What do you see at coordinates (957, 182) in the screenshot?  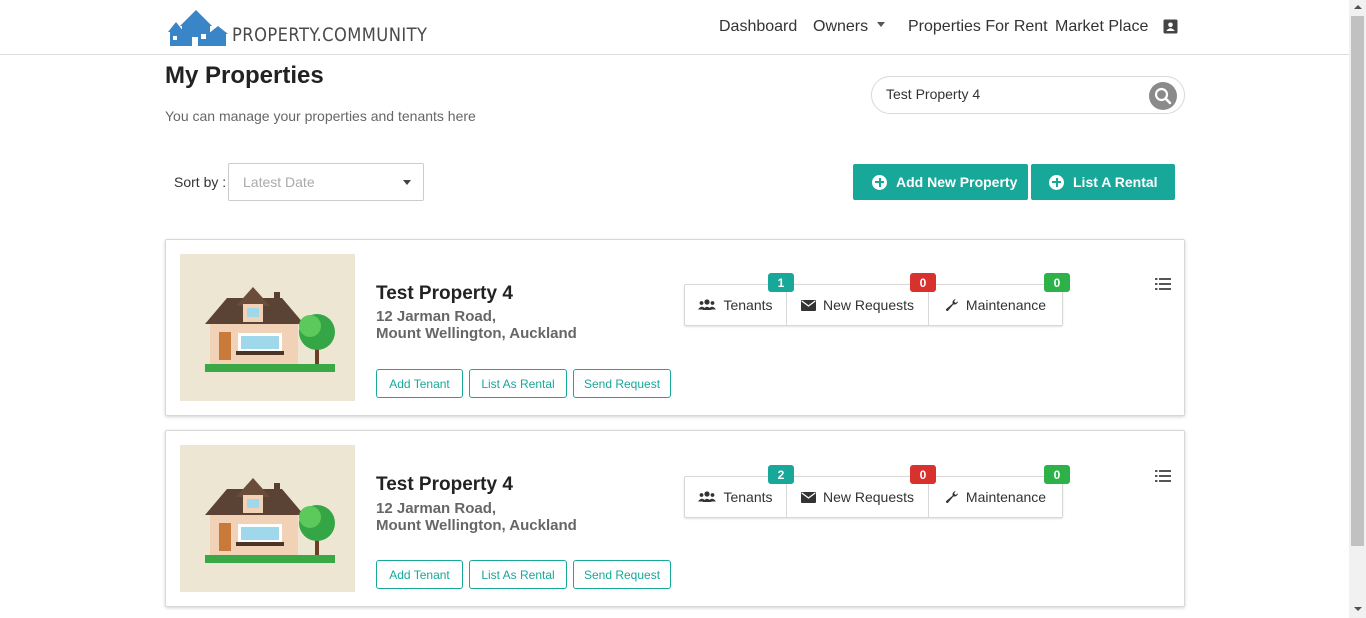 I see `add-new-property-label: Add New Property` at bounding box center [957, 182].